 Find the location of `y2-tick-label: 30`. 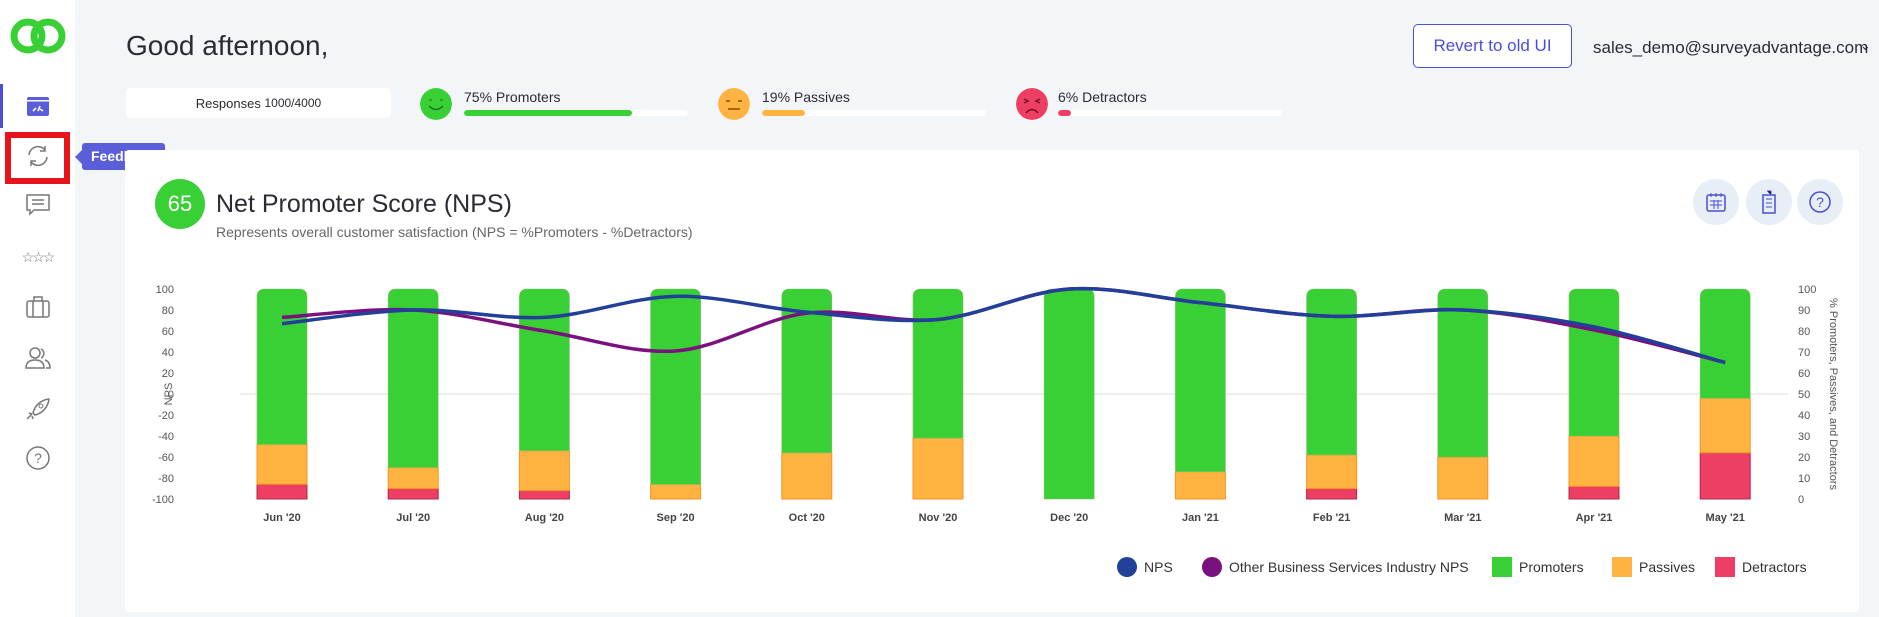

y2-tick-label: 30 is located at coordinates (1804, 437).